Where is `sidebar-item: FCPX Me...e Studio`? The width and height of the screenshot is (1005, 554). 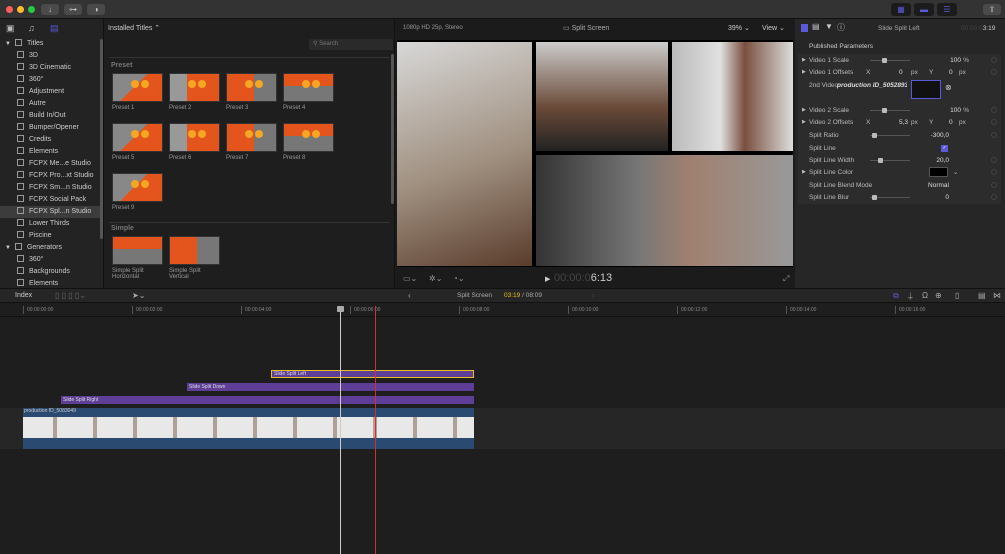
sidebar-item: FCPX Me...e Studio is located at coordinates (50, 164).